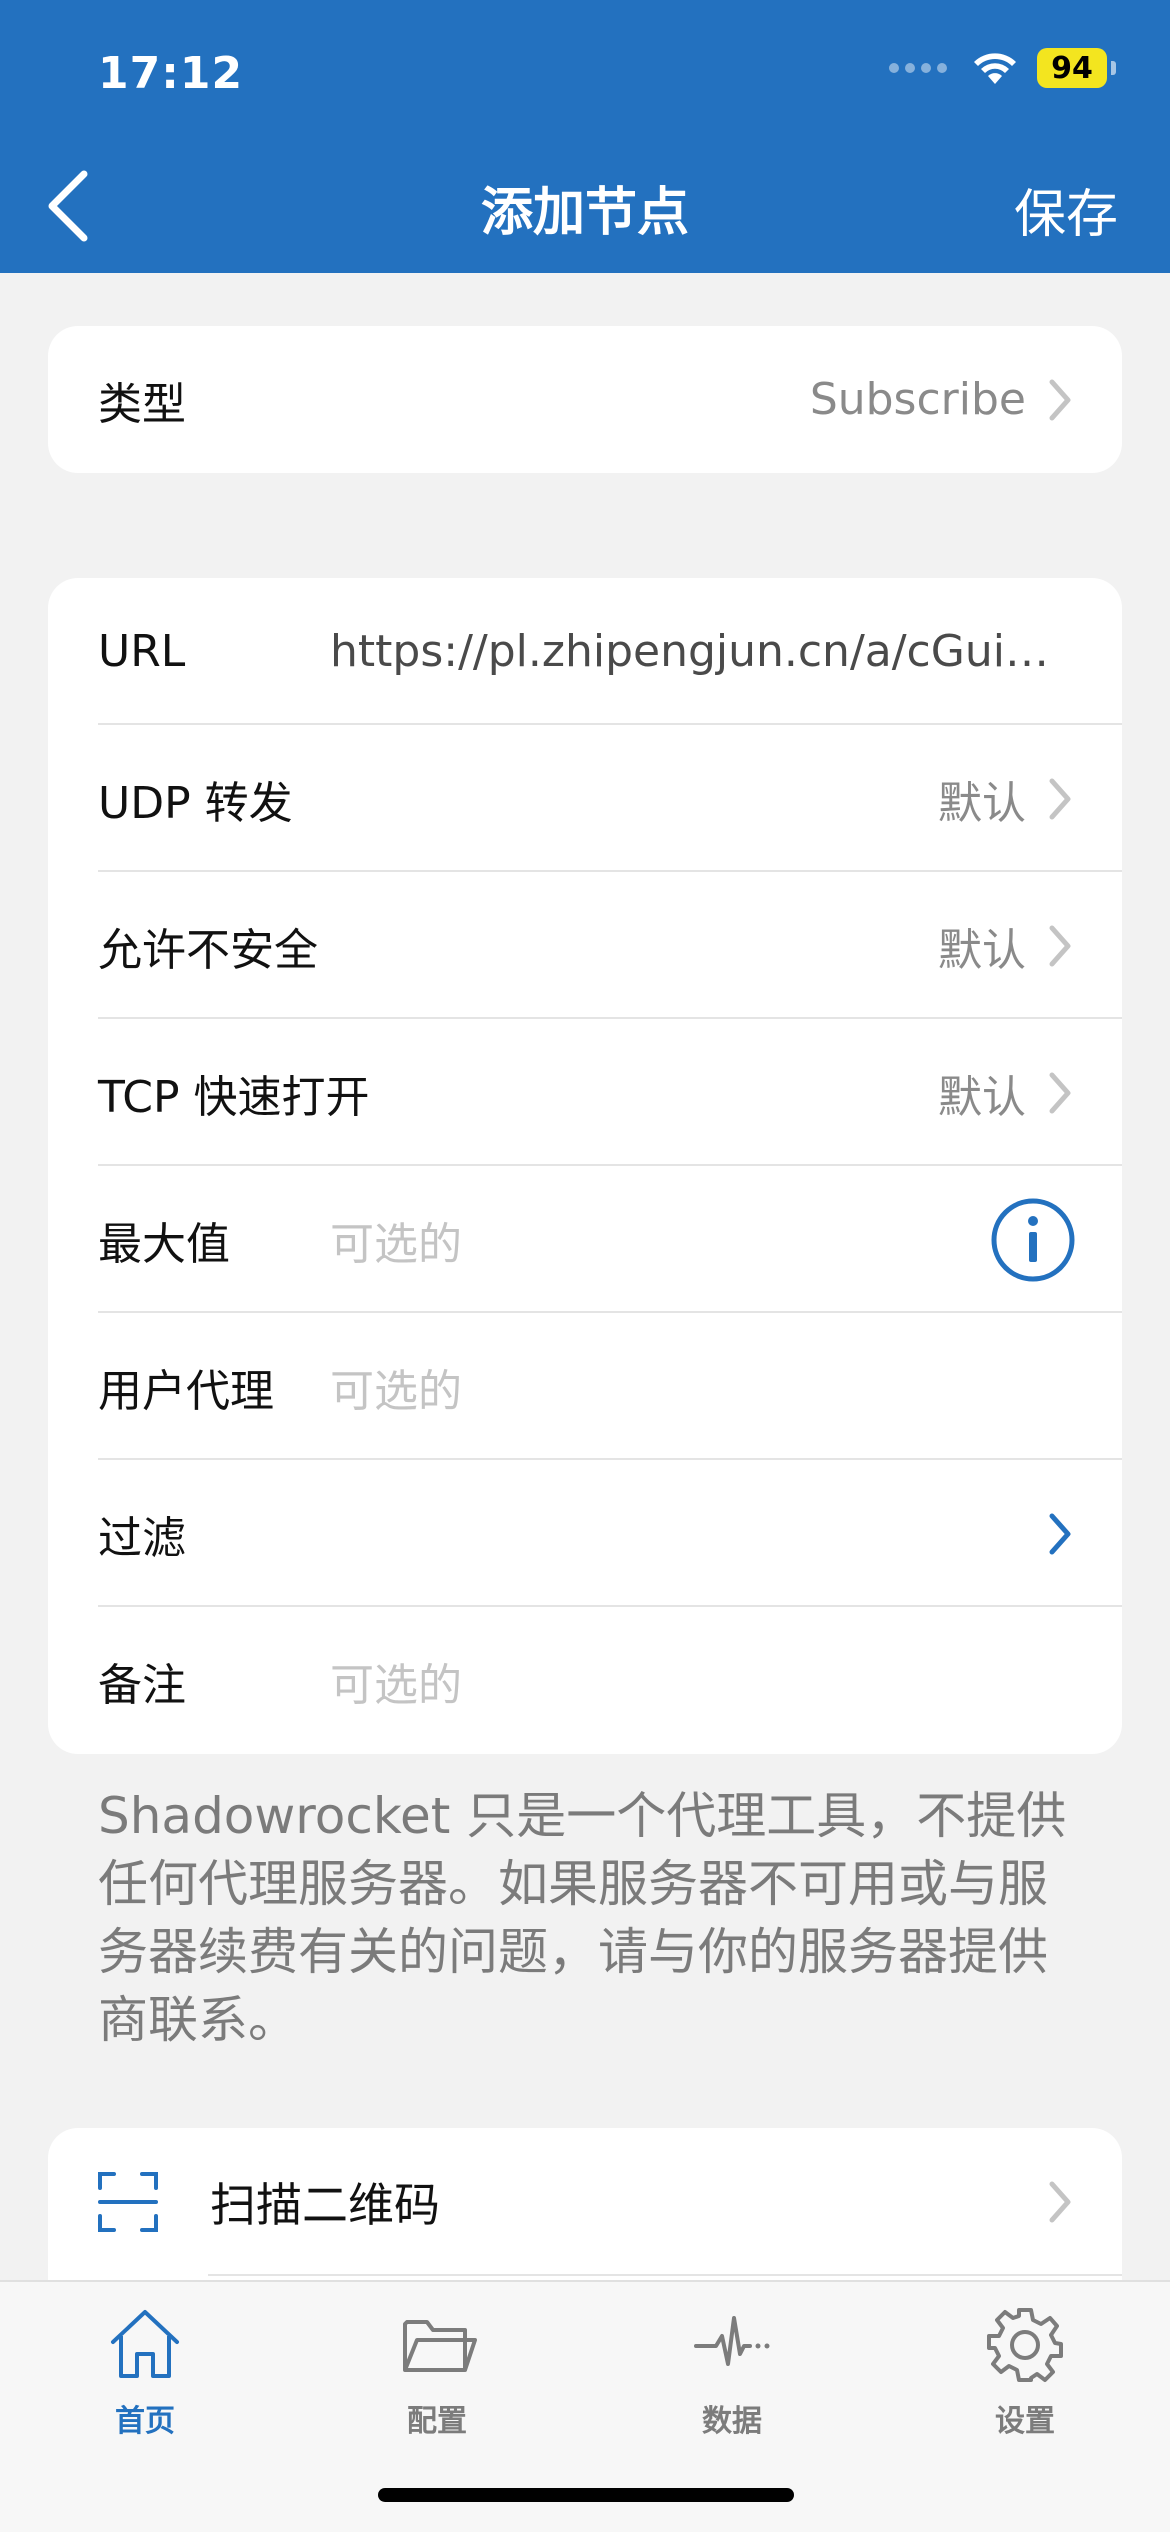 This screenshot has height=2532, width=1170. I want to click on page-title: 添加节点, so click(584, 213).